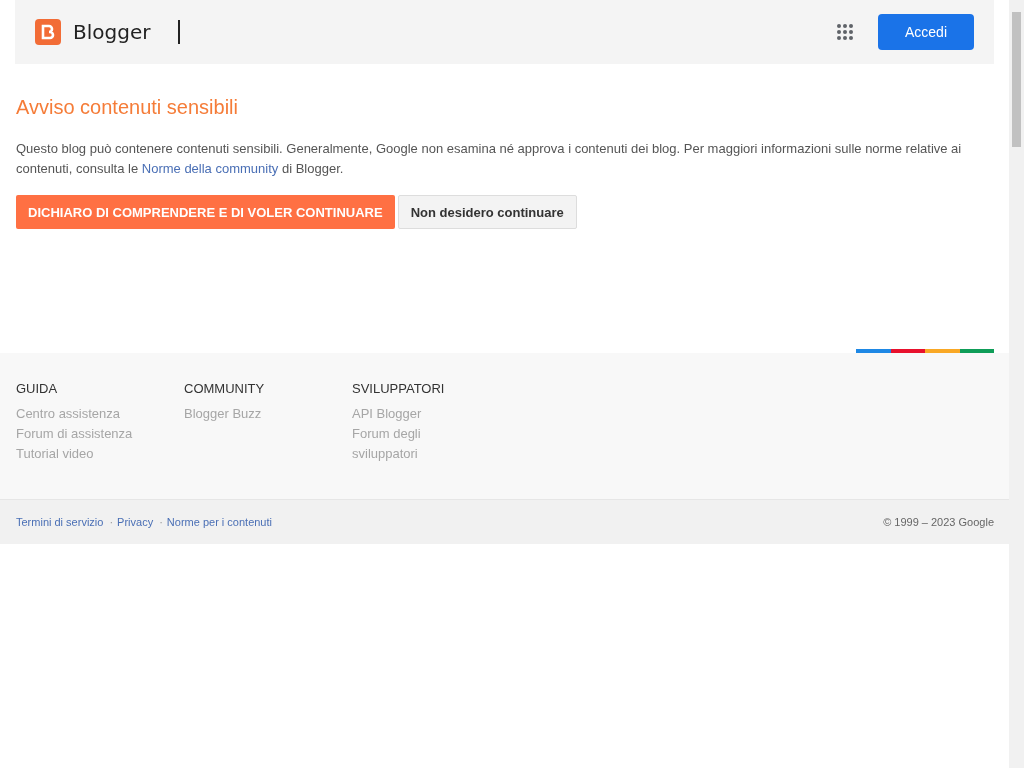 This screenshot has width=1024, height=768. I want to click on footer-heading: GUIDA, so click(37, 388).